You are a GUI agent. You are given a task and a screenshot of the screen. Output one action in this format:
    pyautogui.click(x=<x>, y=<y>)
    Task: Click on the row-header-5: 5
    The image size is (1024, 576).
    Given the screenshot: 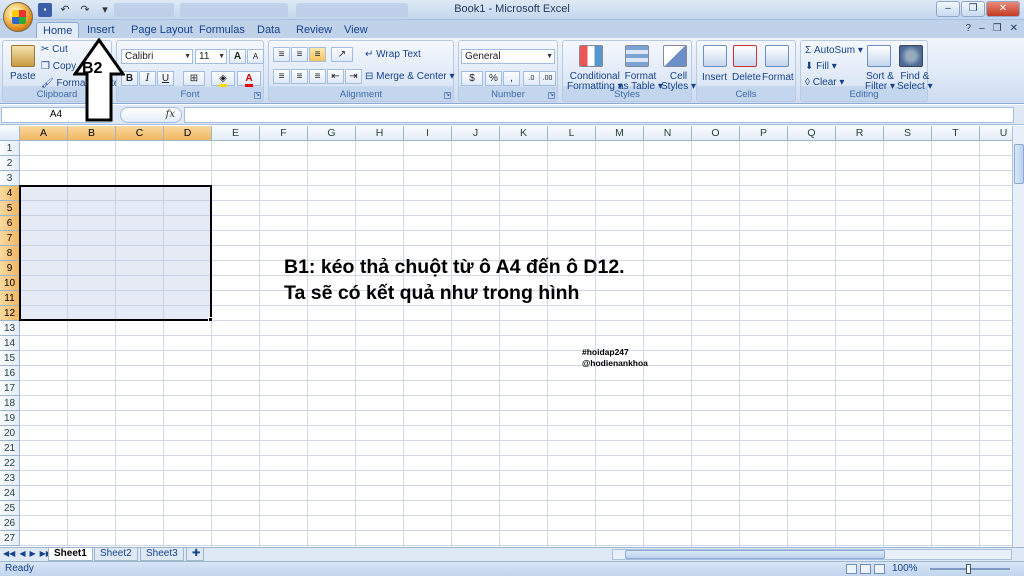 What is the action you would take?
    pyautogui.click(x=10, y=208)
    